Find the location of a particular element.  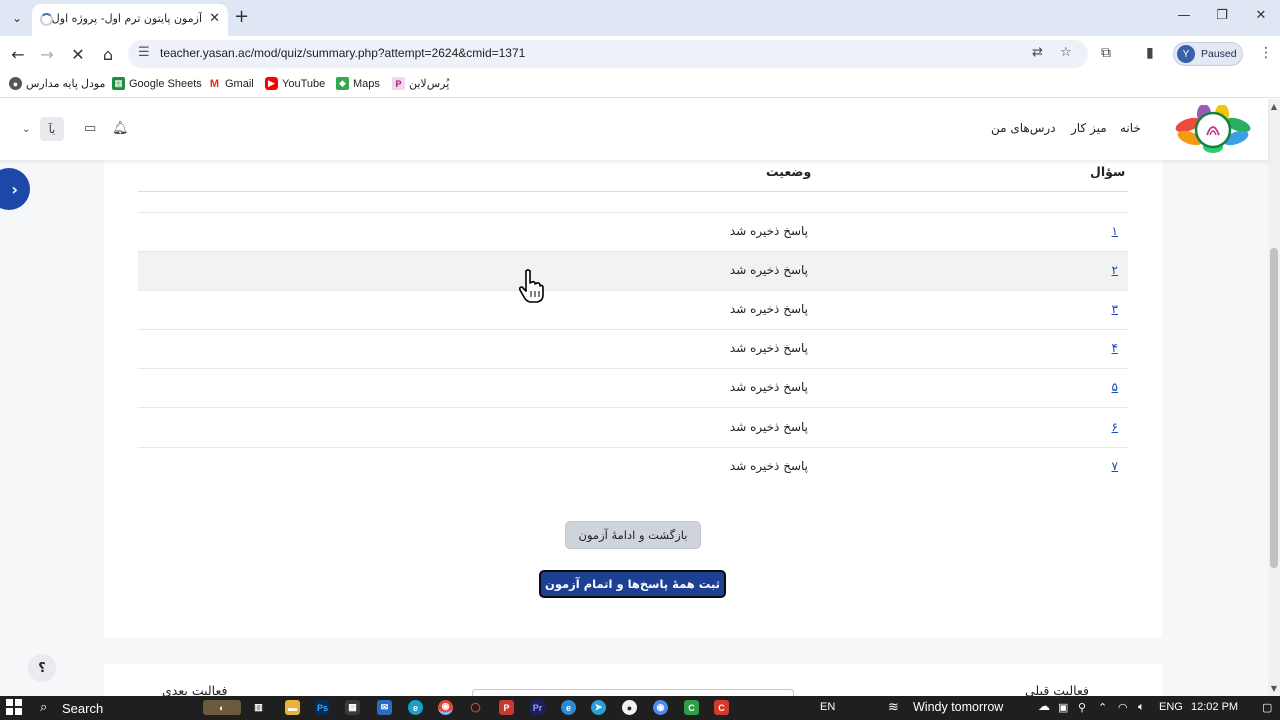

table-row: ۱ پاسخ ذخیره شد is located at coordinates (633, 232).